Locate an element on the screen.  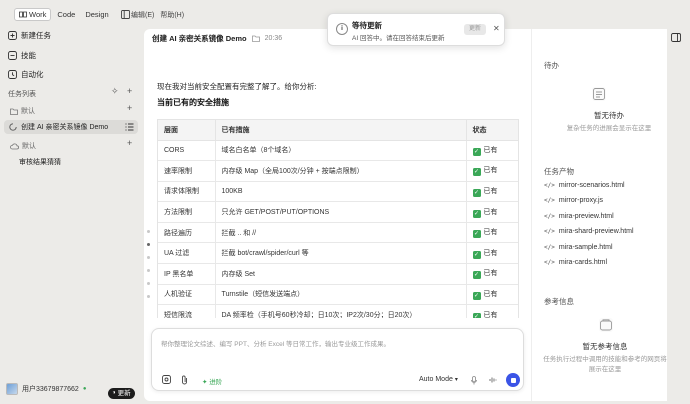
mode-design: Design is located at coordinates (96, 14).